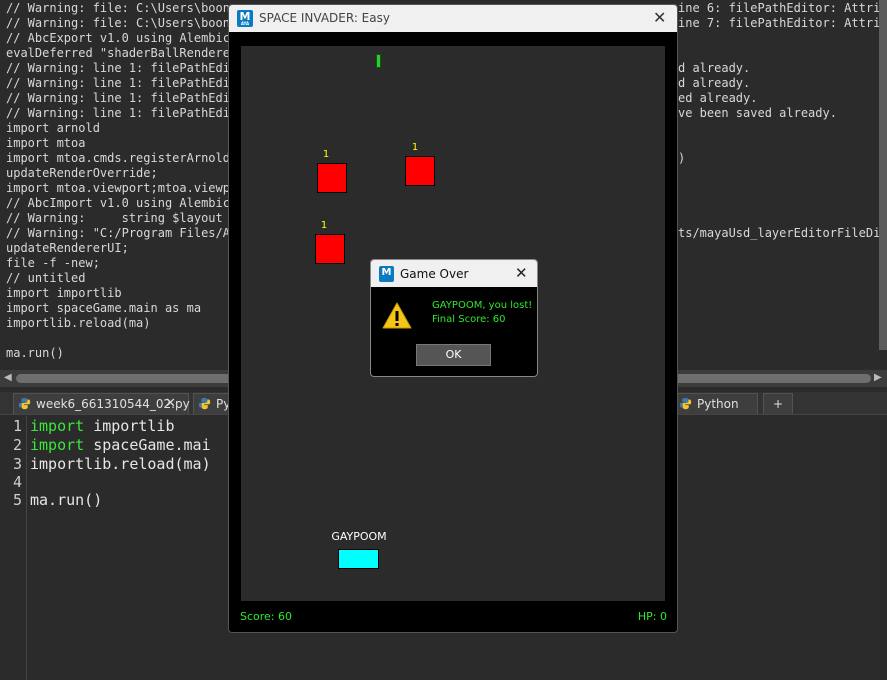  I want to click on output-line: ine 6: filePathEditor: Attribu, so click(782, 8).